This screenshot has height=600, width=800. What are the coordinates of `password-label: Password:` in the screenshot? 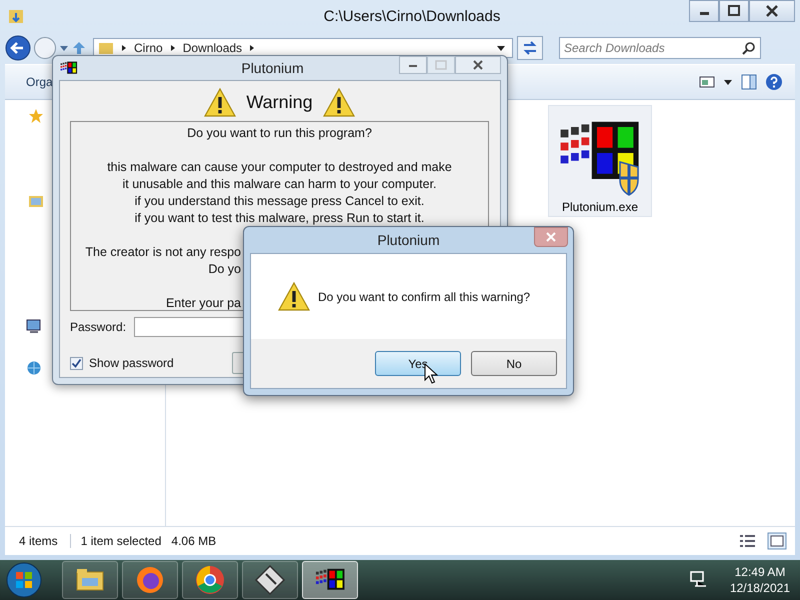 It's located at (98, 327).